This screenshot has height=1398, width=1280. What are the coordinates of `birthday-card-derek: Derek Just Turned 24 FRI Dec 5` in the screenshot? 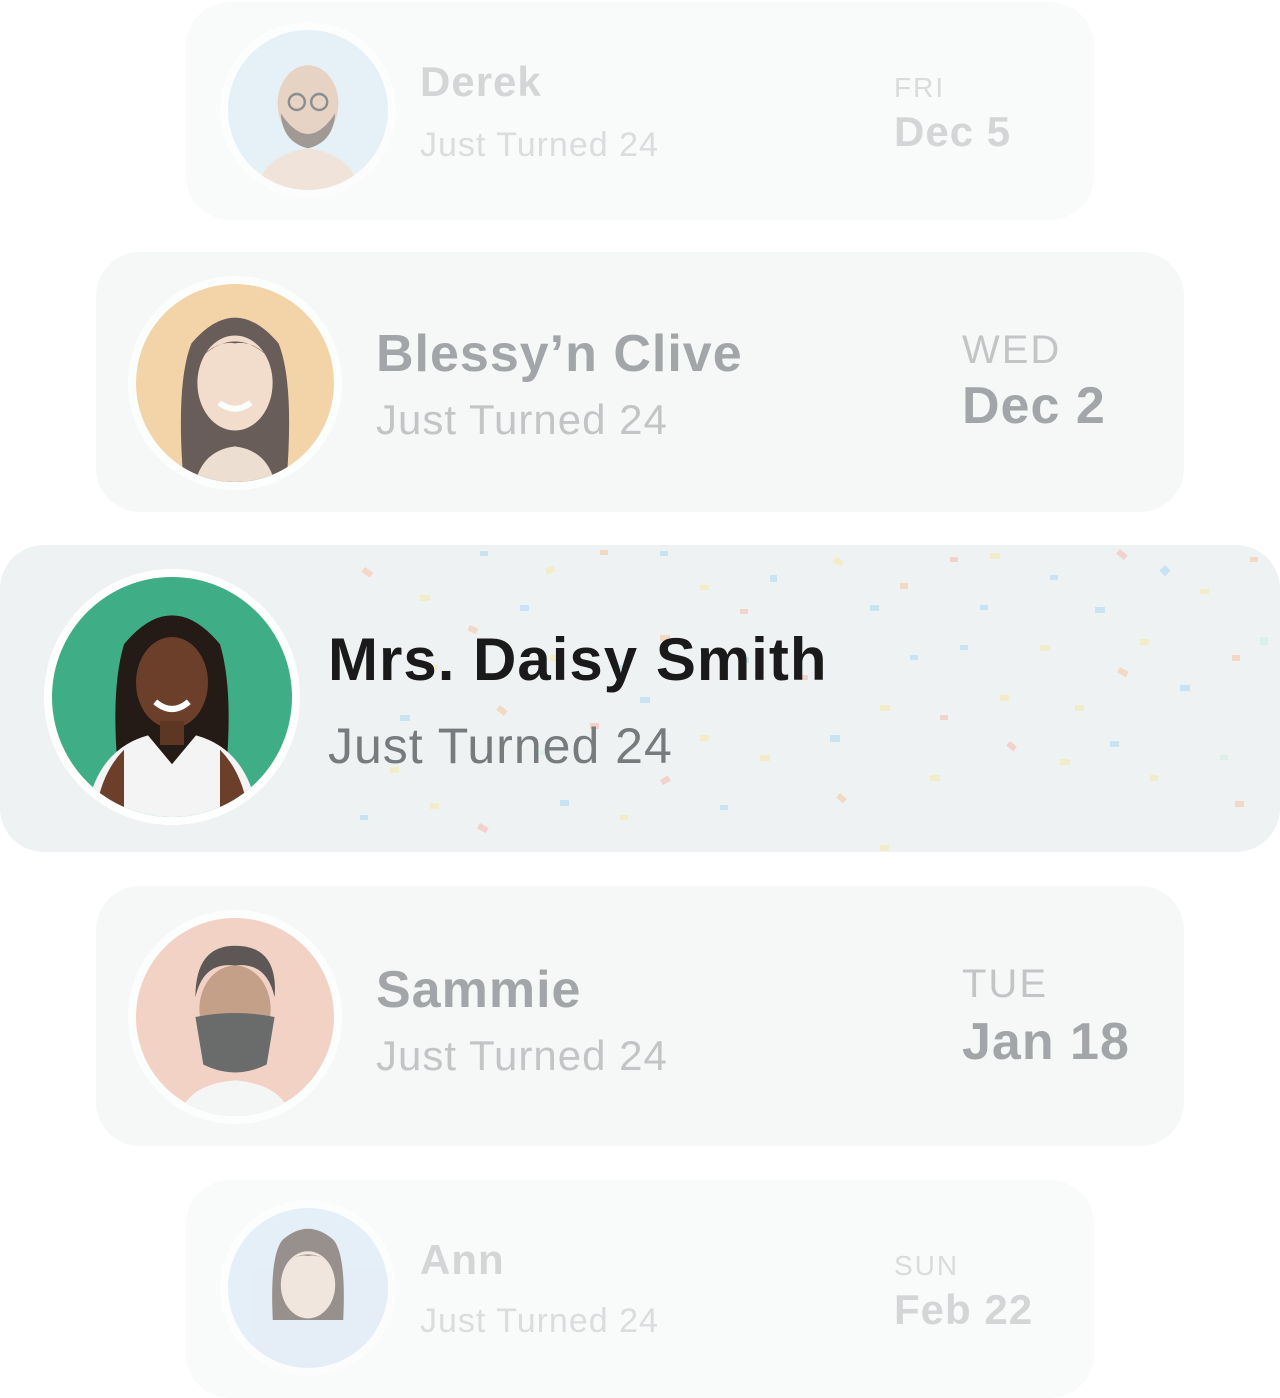 It's located at (640, 111).